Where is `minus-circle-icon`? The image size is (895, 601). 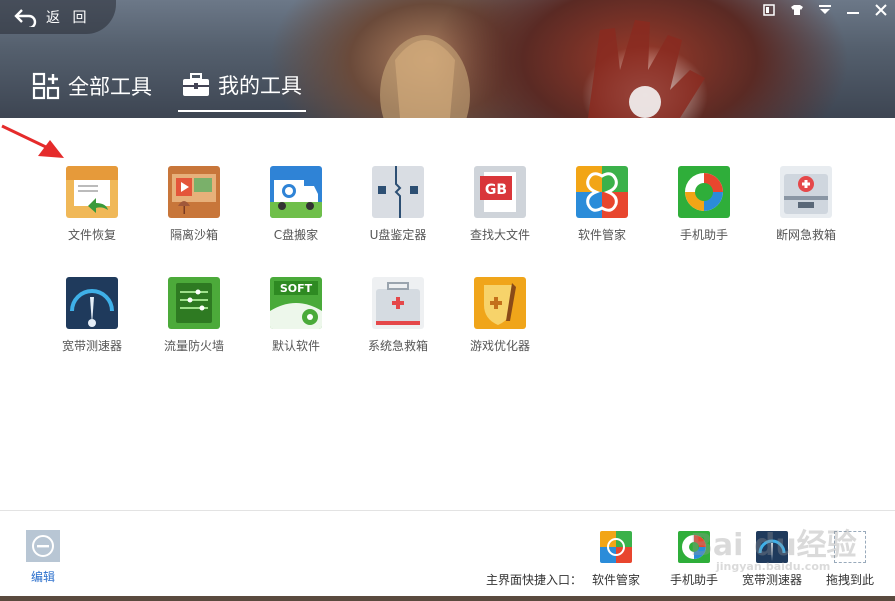 minus-circle-icon is located at coordinates (43, 546).